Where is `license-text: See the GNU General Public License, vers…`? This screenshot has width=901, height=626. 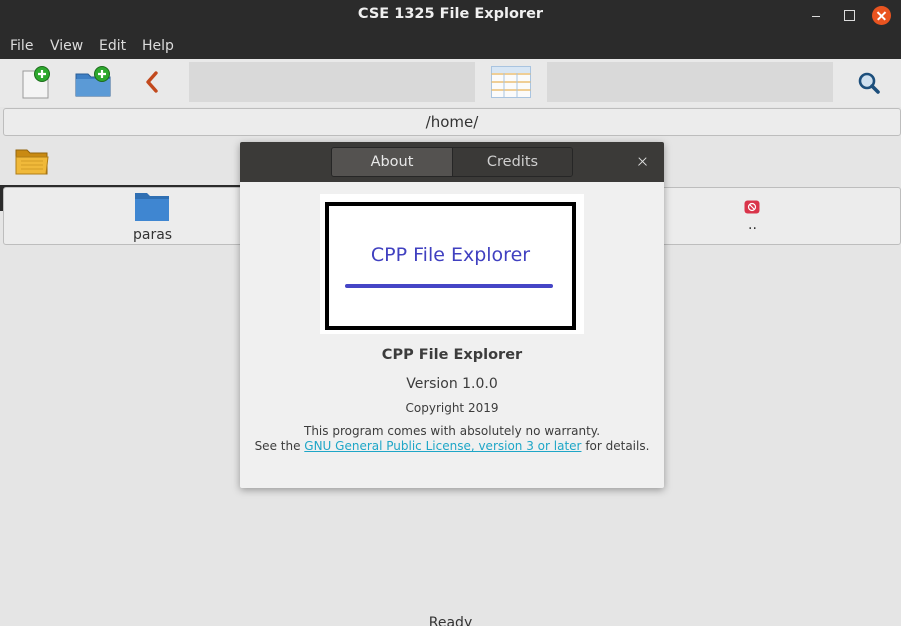 license-text: See the GNU General Public License, vers… is located at coordinates (452, 446).